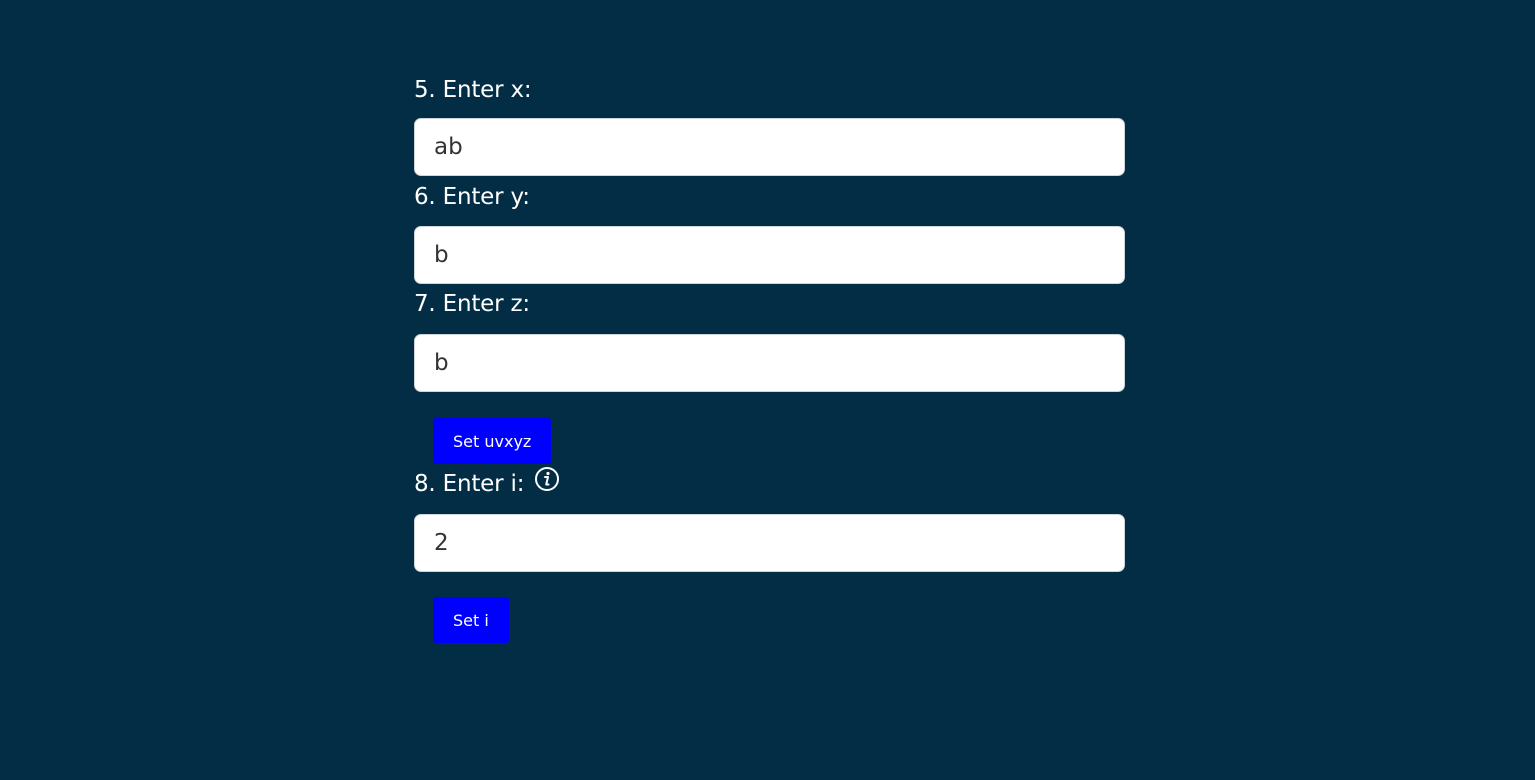 The image size is (1535, 780). I want to click on i-input, so click(769, 543).